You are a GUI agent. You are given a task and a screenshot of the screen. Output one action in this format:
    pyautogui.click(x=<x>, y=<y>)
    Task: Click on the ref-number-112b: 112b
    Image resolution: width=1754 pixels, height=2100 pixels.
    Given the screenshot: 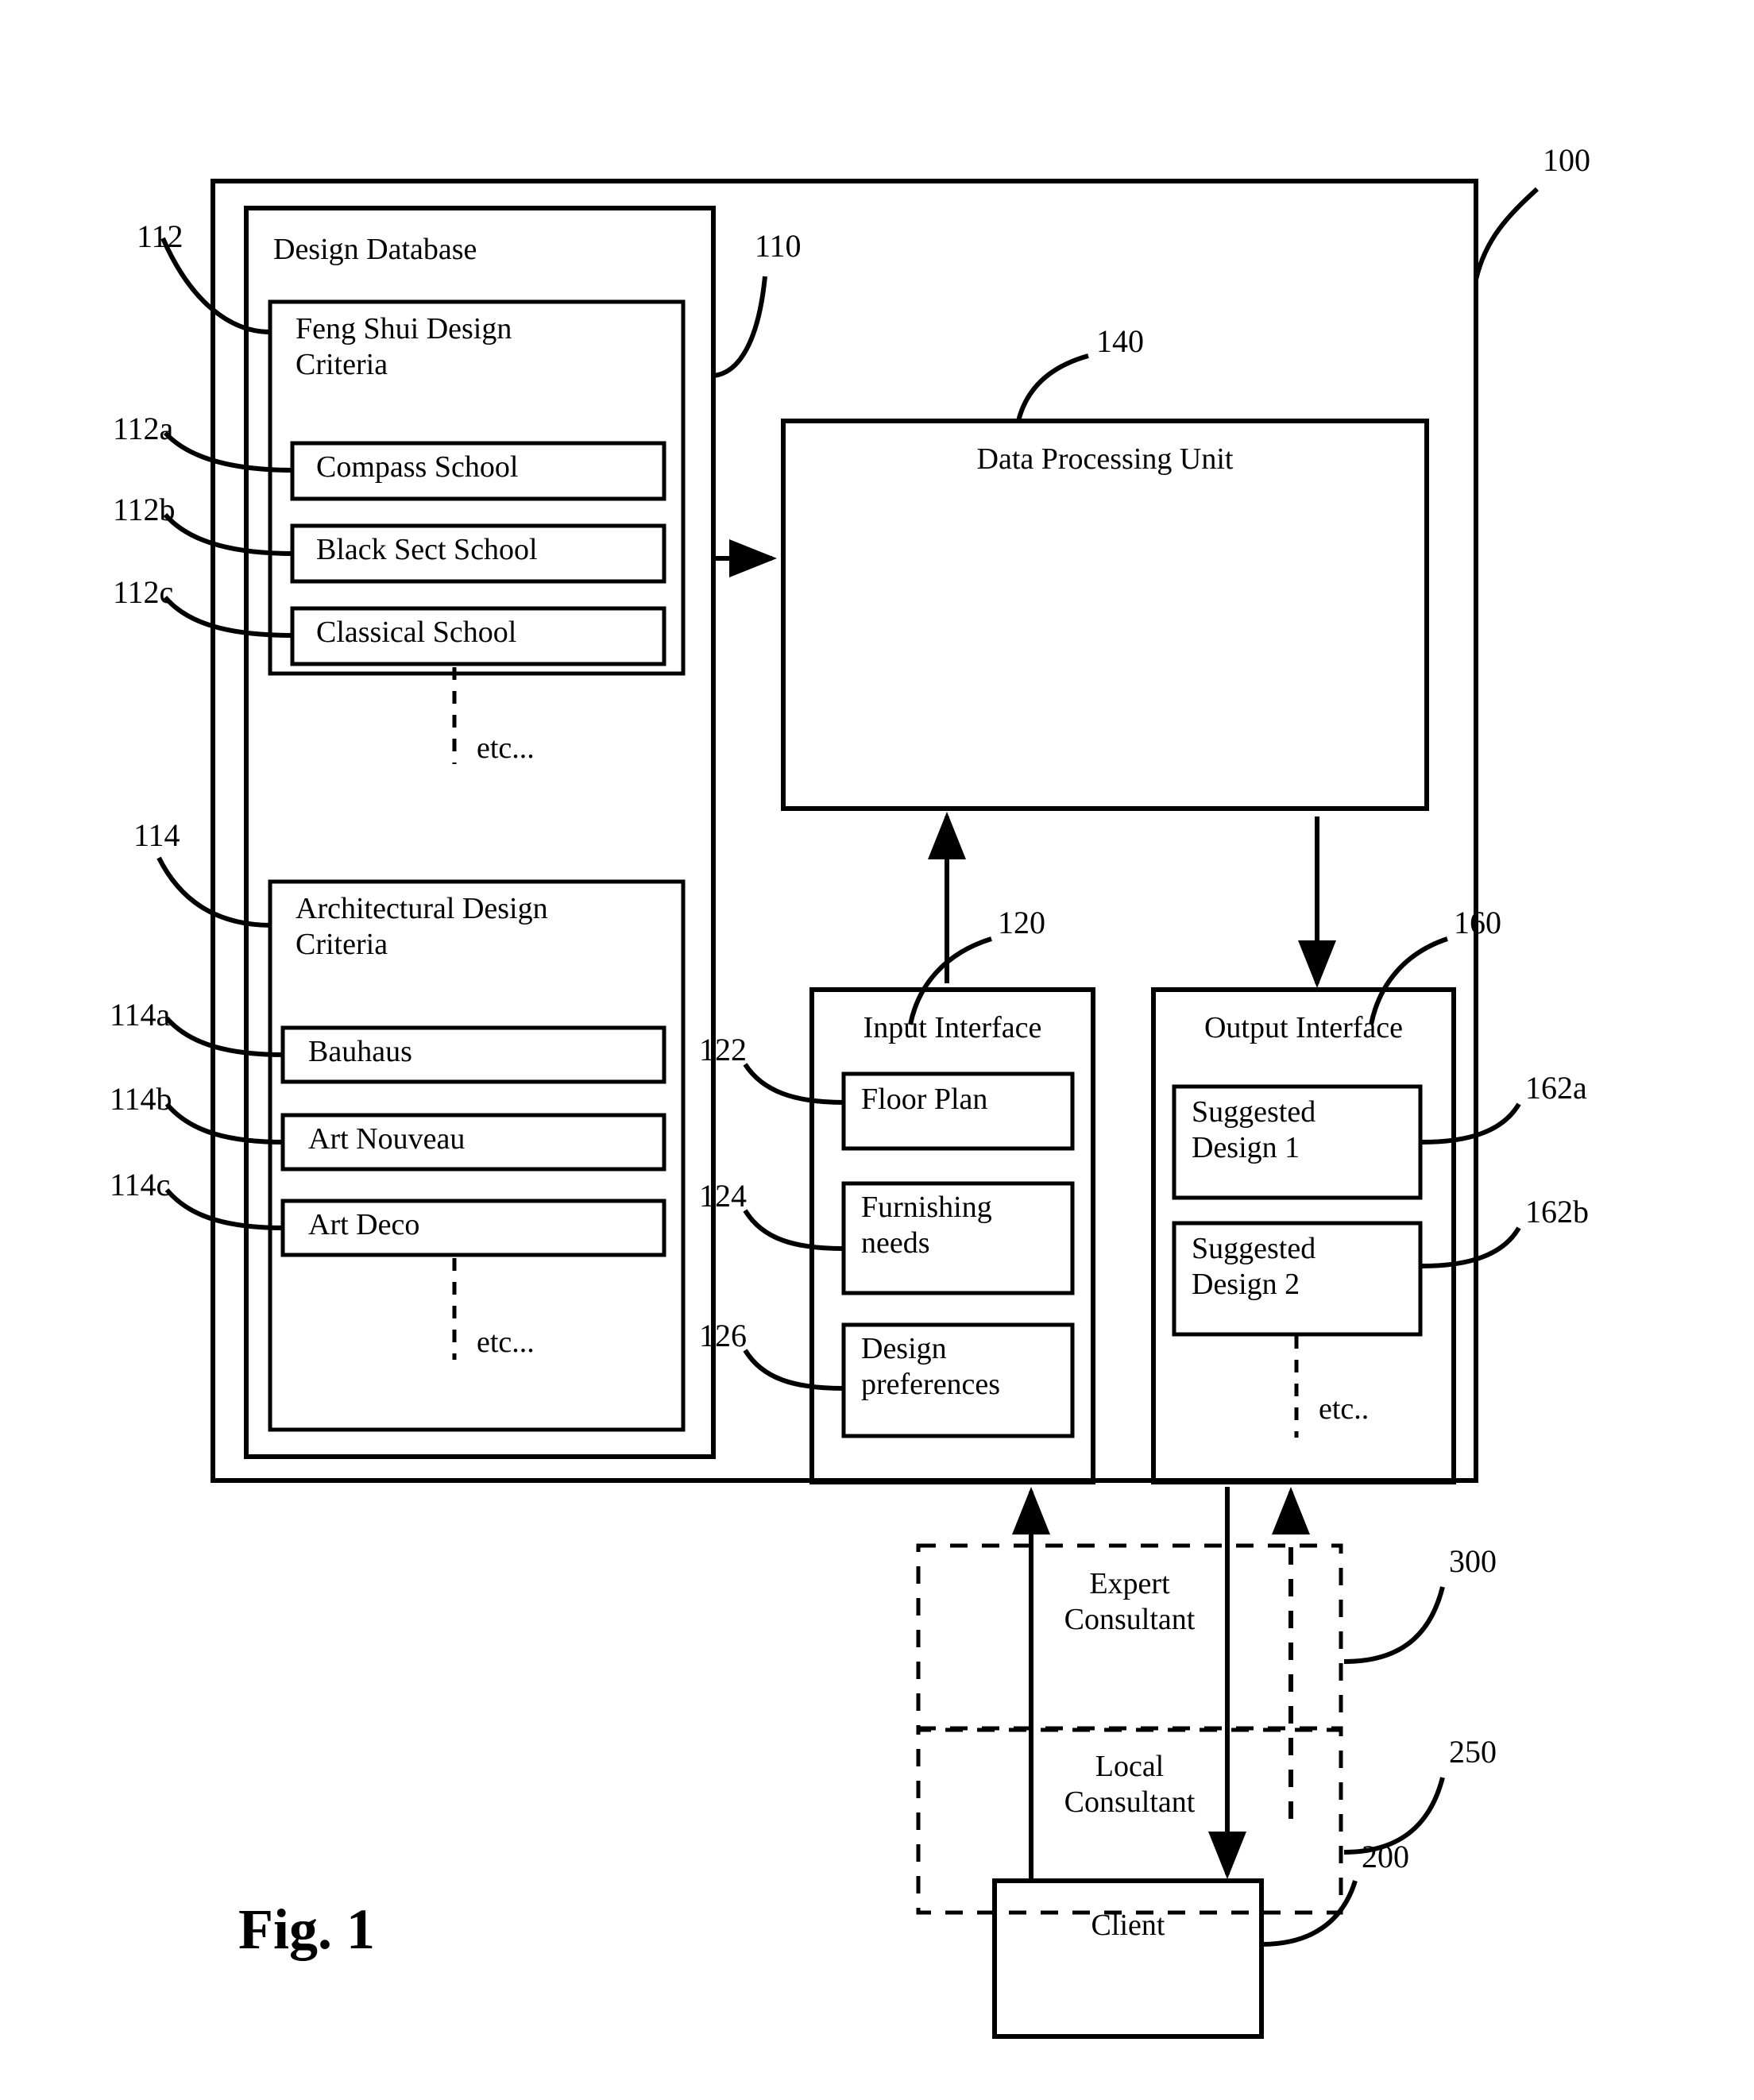 What is the action you would take?
    pyautogui.click(x=144, y=509)
    